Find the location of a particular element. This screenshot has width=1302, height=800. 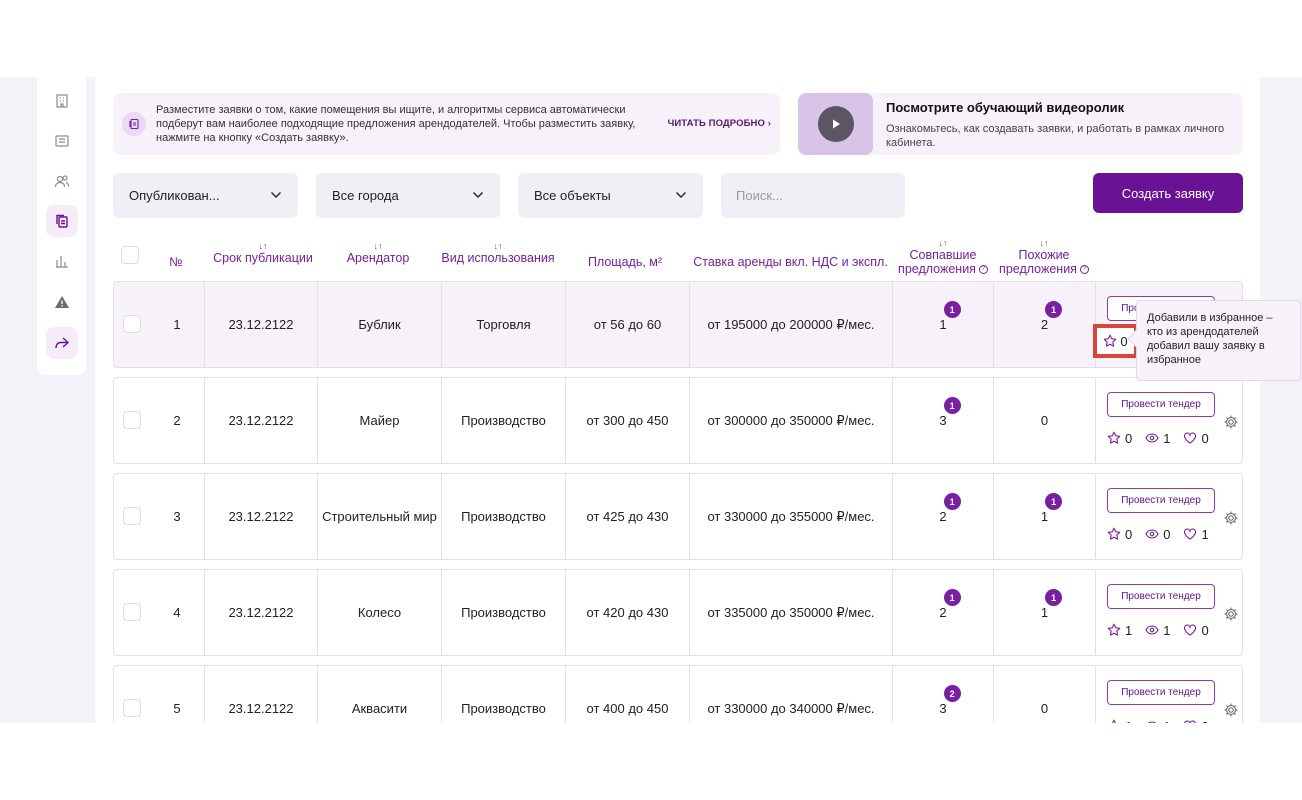

read-more-link: ЧИТАТЬ ПОДРОБНО › is located at coordinates (719, 123).